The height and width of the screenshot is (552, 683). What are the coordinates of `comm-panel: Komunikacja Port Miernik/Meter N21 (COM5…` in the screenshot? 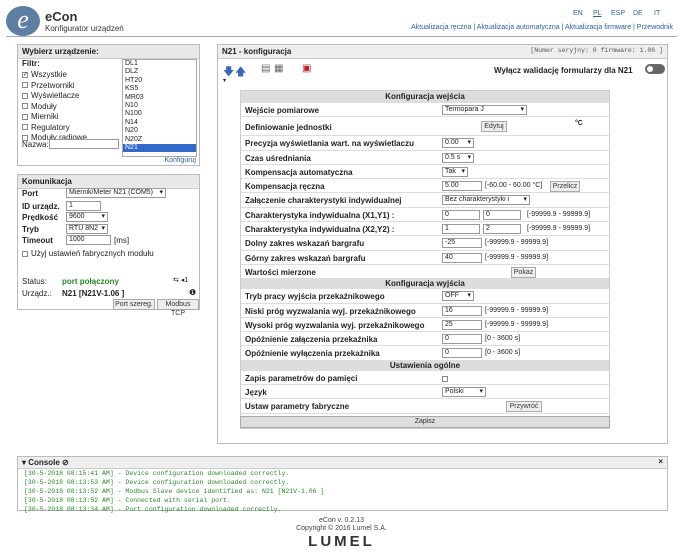 It's located at (108, 245).